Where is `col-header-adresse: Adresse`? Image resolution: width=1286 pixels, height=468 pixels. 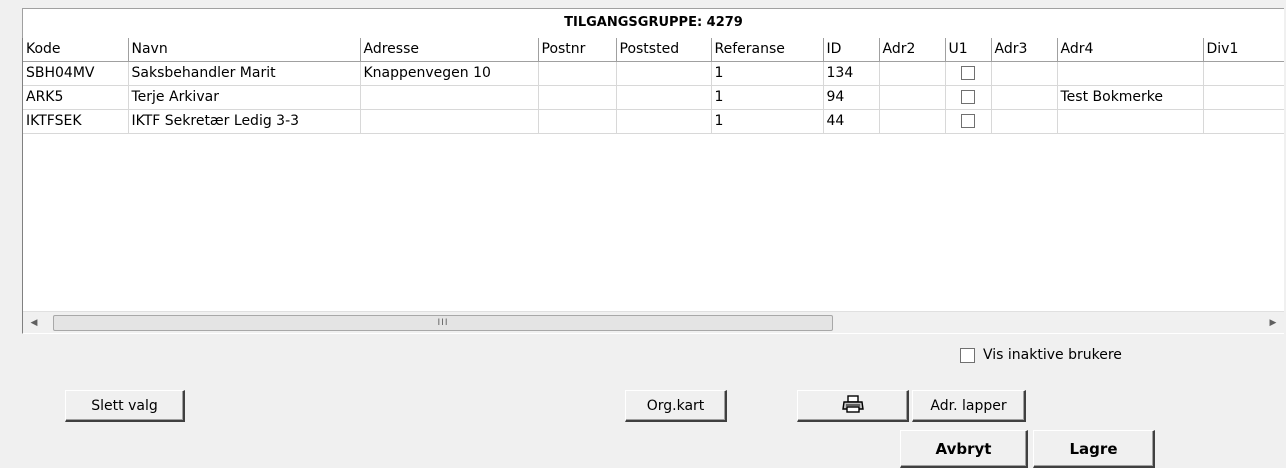
col-header-adresse: Adresse is located at coordinates (449, 50).